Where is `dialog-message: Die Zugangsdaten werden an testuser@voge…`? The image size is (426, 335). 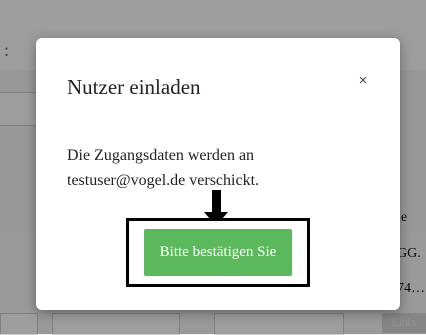 dialog-message: Die Zugangsdaten werden an testuser@voge… is located at coordinates (202, 168).